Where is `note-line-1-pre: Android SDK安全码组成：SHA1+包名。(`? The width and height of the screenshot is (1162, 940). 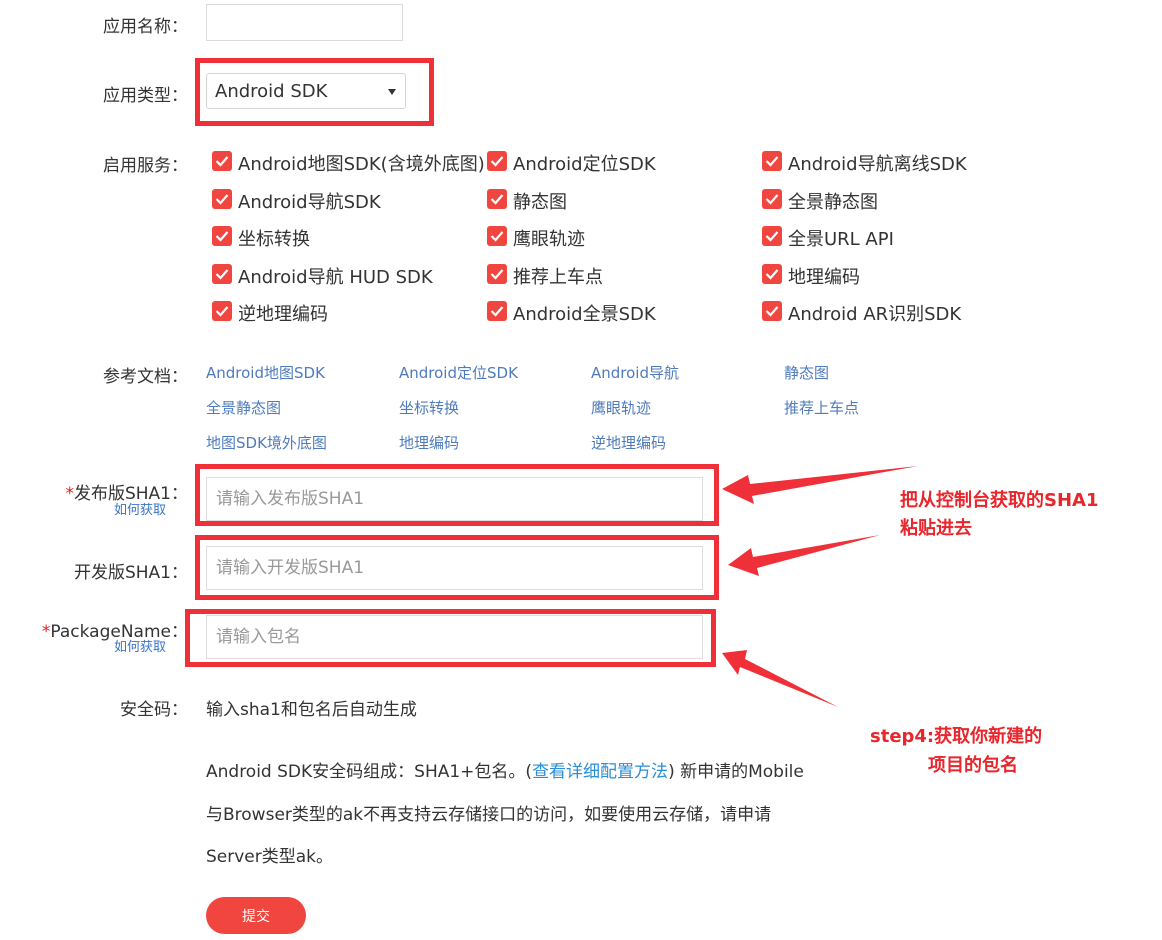
note-line-1-pre: Android SDK安全码组成：SHA1+包名。( is located at coordinates (369, 772).